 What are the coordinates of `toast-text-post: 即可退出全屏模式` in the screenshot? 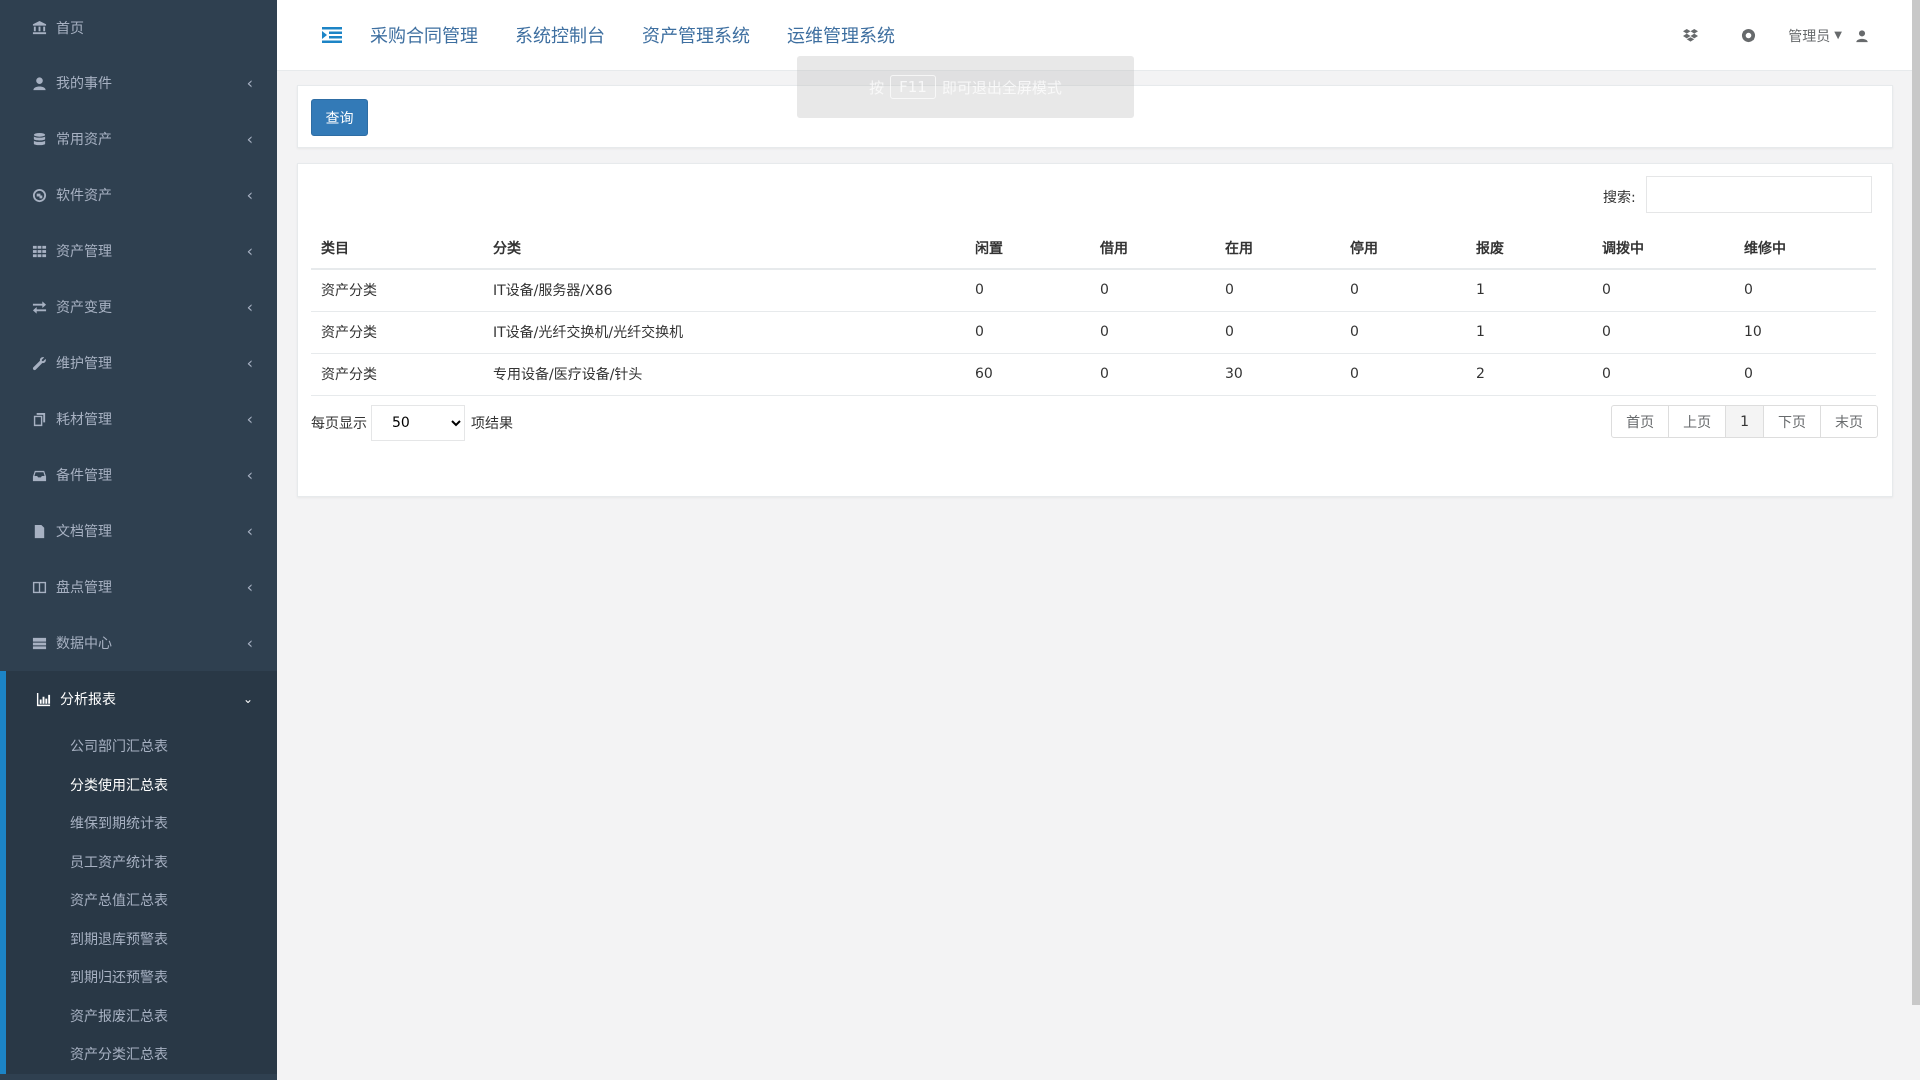 It's located at (1001, 87).